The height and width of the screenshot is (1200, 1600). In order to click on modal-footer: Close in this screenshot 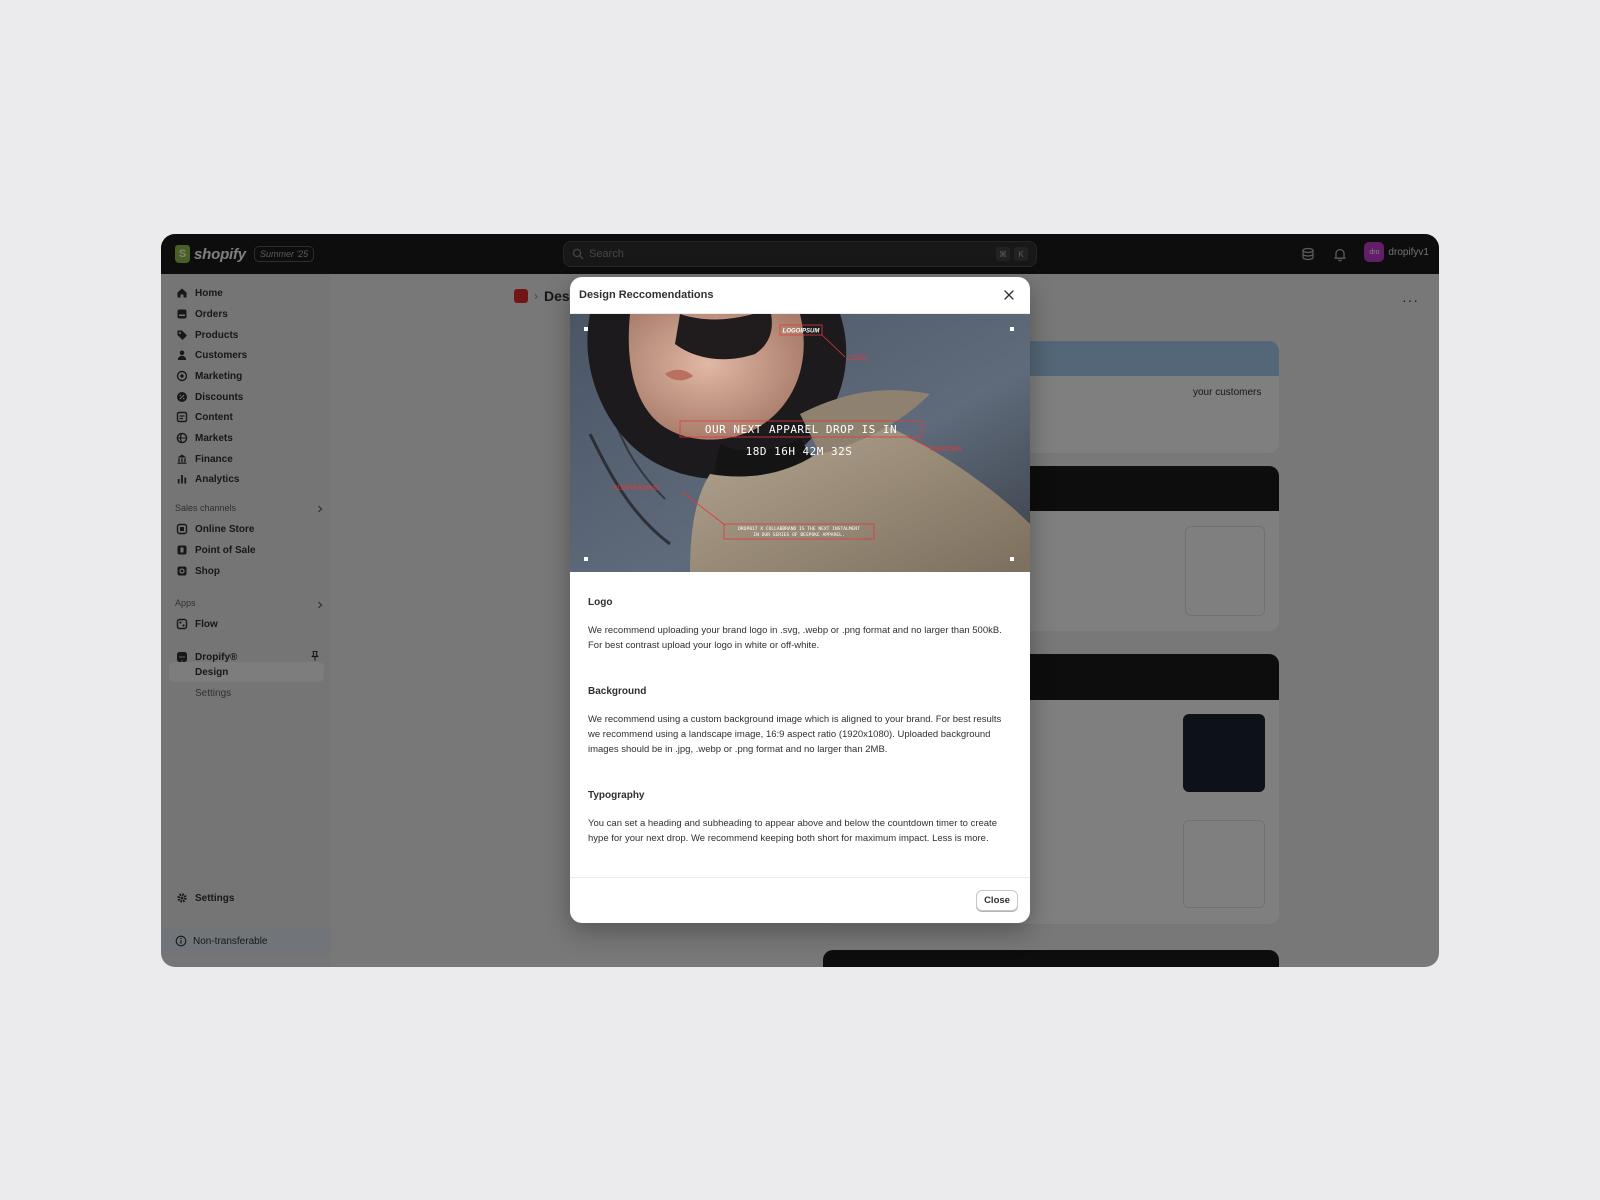, I will do `click(800, 900)`.